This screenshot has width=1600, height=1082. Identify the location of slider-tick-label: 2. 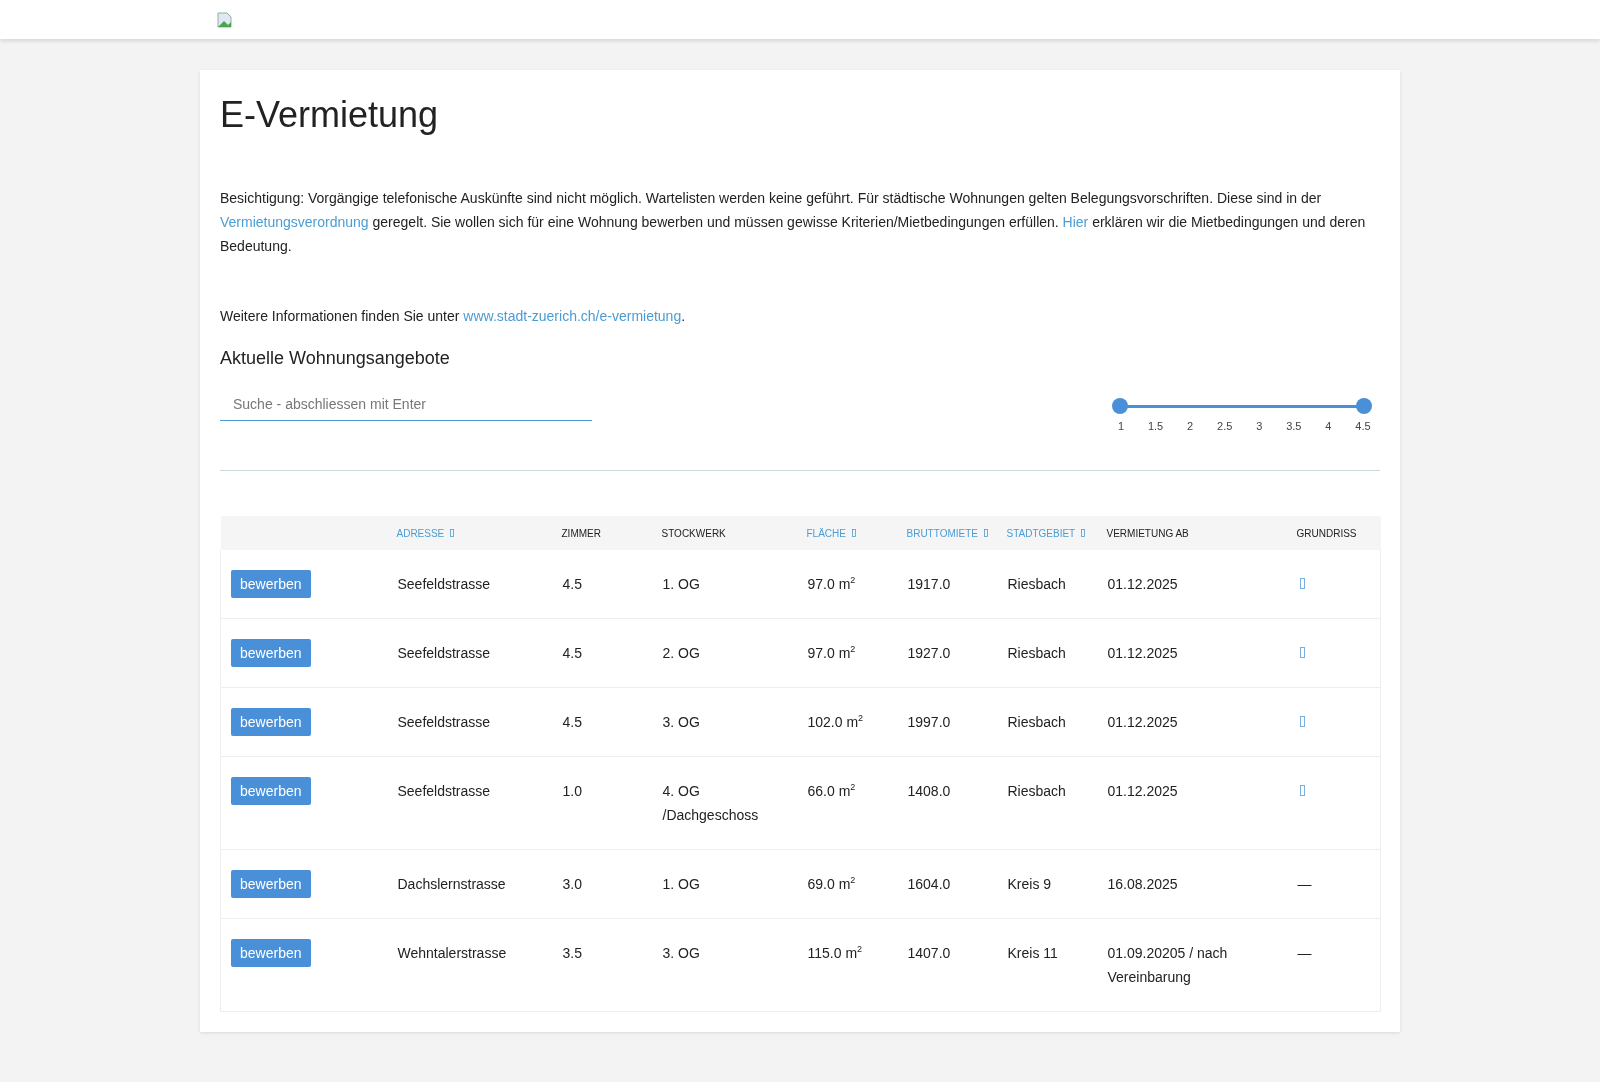
(1190, 426).